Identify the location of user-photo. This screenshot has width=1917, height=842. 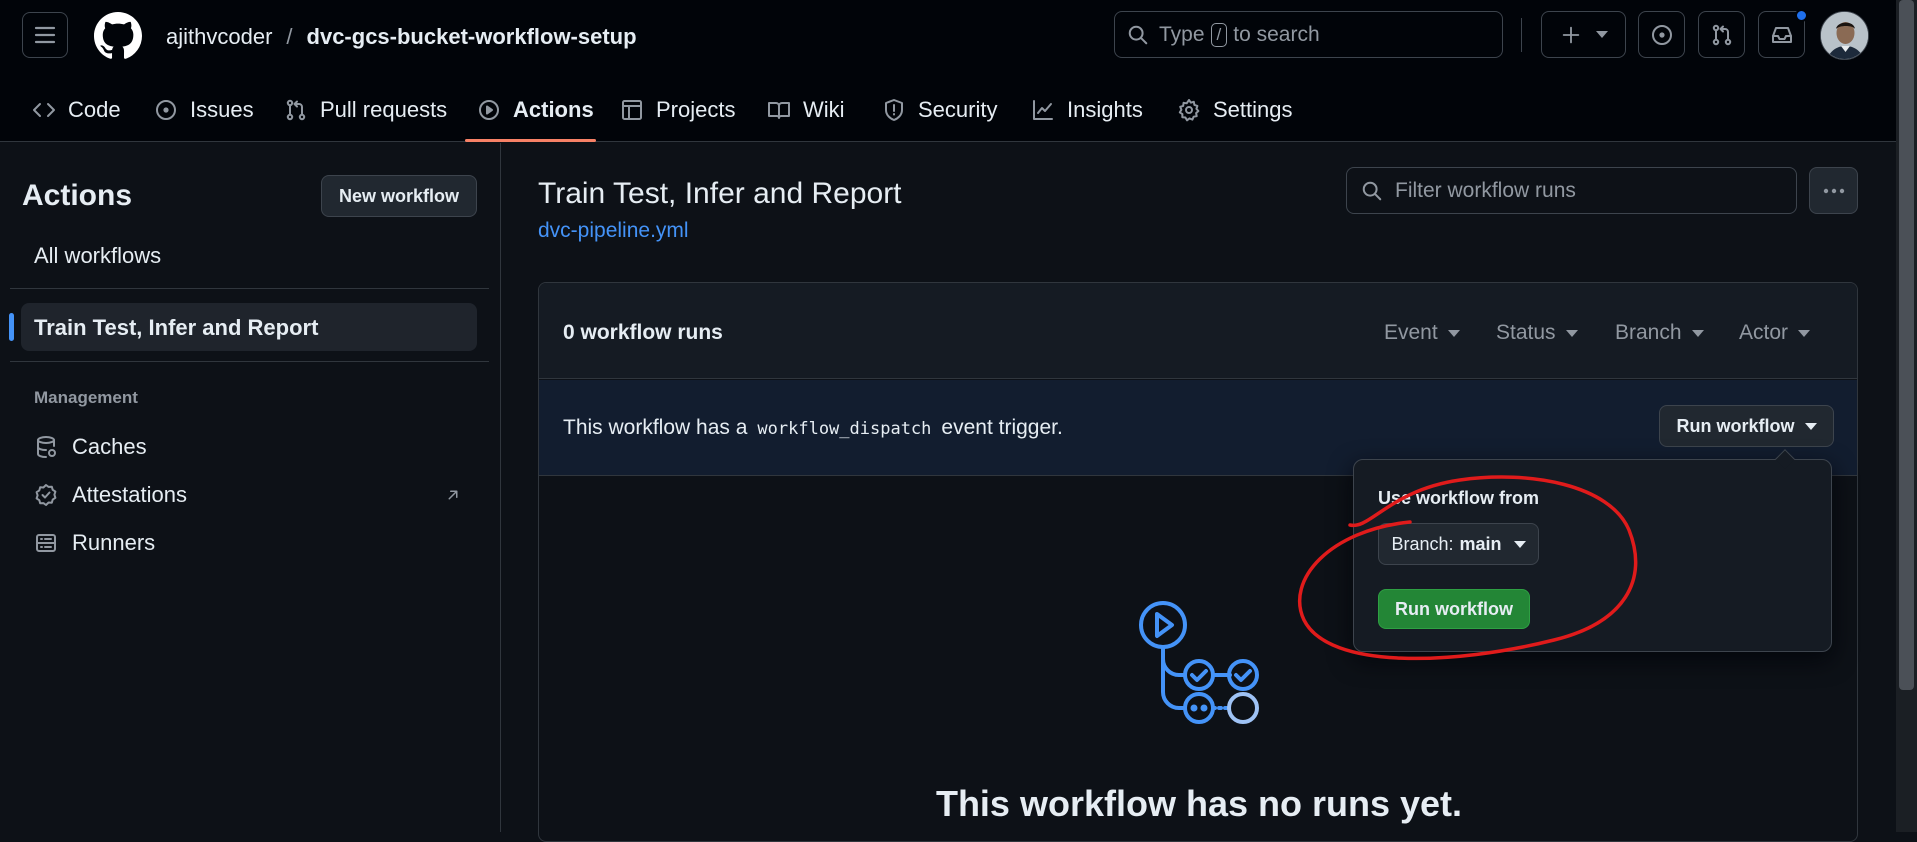
(1844, 35).